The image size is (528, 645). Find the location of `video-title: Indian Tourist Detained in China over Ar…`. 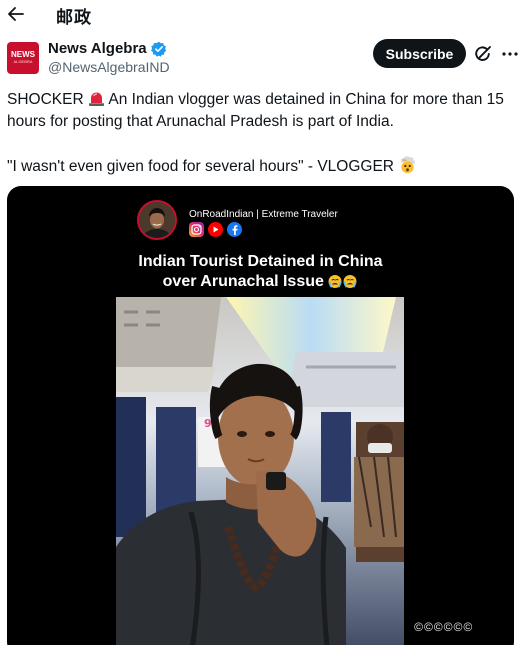

video-title: Indian Tourist Detained in China over Ar… is located at coordinates (260, 272).